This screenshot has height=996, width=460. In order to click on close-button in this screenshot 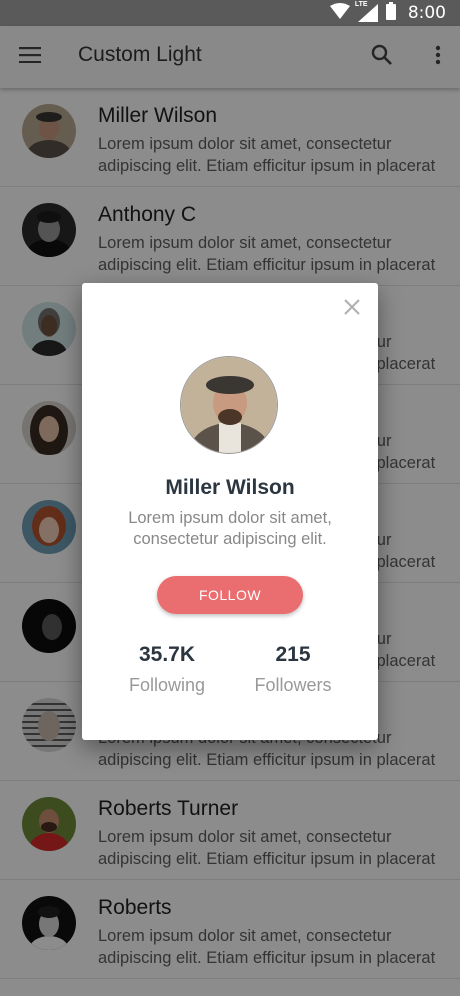, I will do `click(352, 309)`.